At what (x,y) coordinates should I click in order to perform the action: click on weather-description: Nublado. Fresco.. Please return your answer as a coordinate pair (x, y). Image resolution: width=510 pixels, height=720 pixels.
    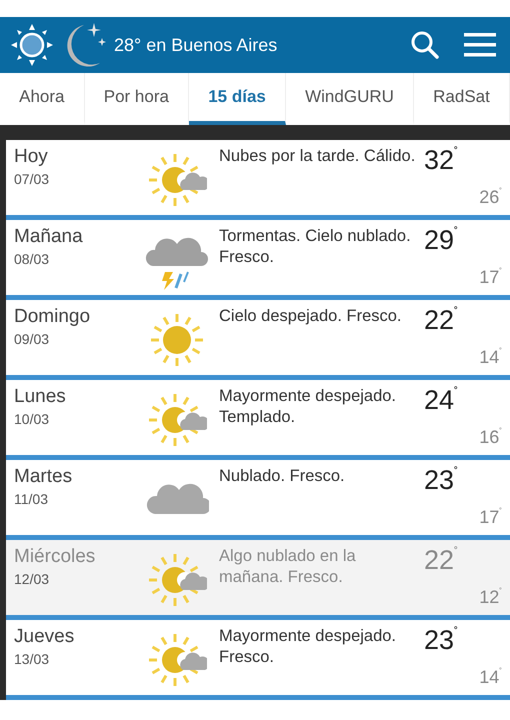
    Looking at the image, I should click on (282, 476).